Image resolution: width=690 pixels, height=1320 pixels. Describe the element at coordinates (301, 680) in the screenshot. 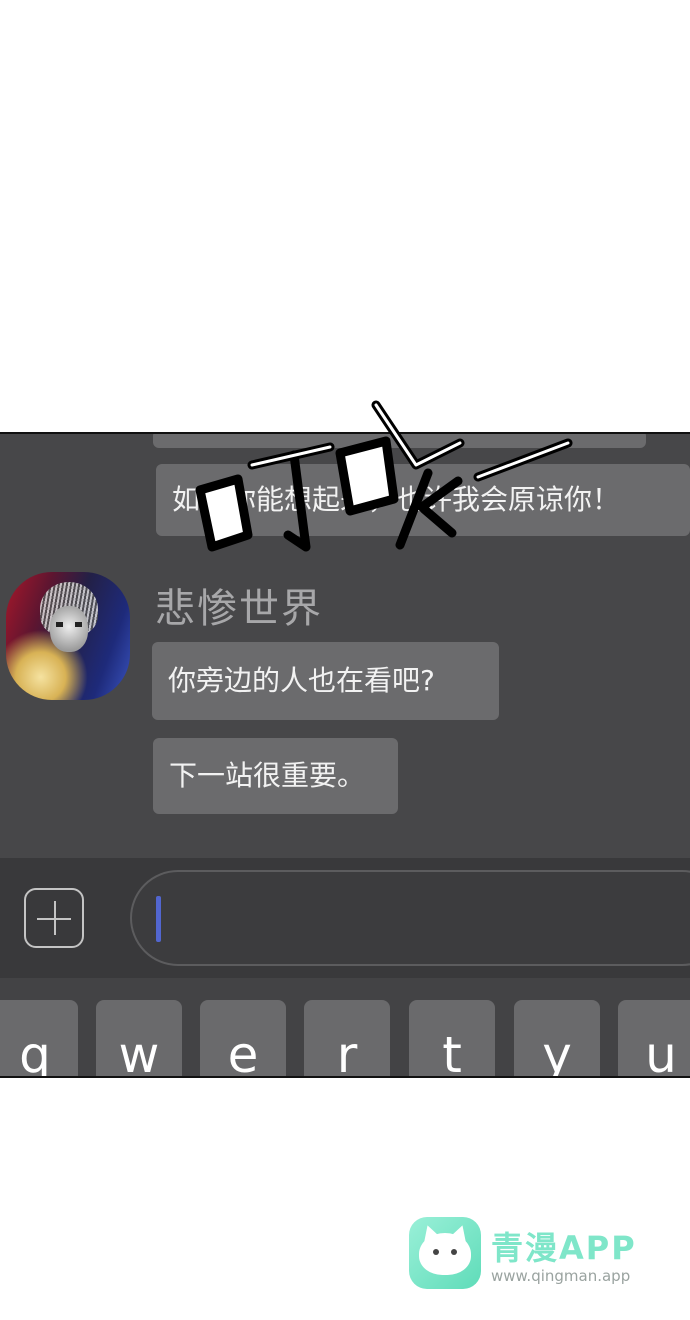

I see `message-text: 你旁边的人也在看吧?` at that location.